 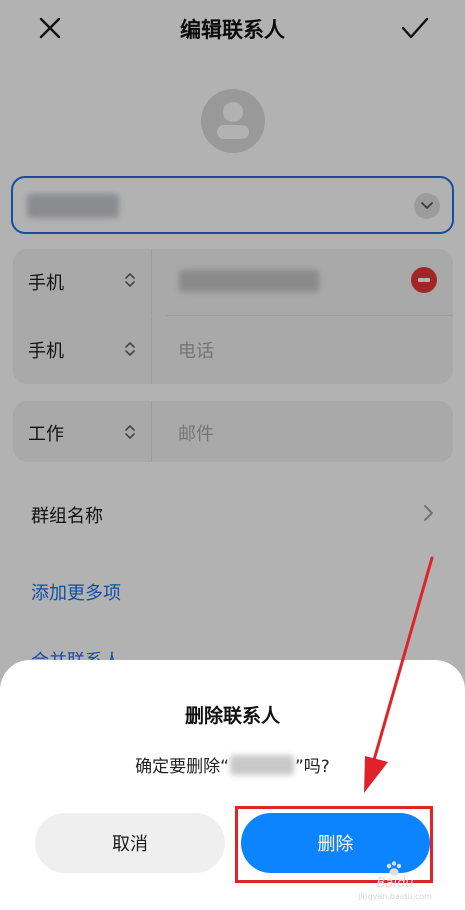 I want to click on watermark-url: jingyan.baidu.com, so click(x=395, y=896).